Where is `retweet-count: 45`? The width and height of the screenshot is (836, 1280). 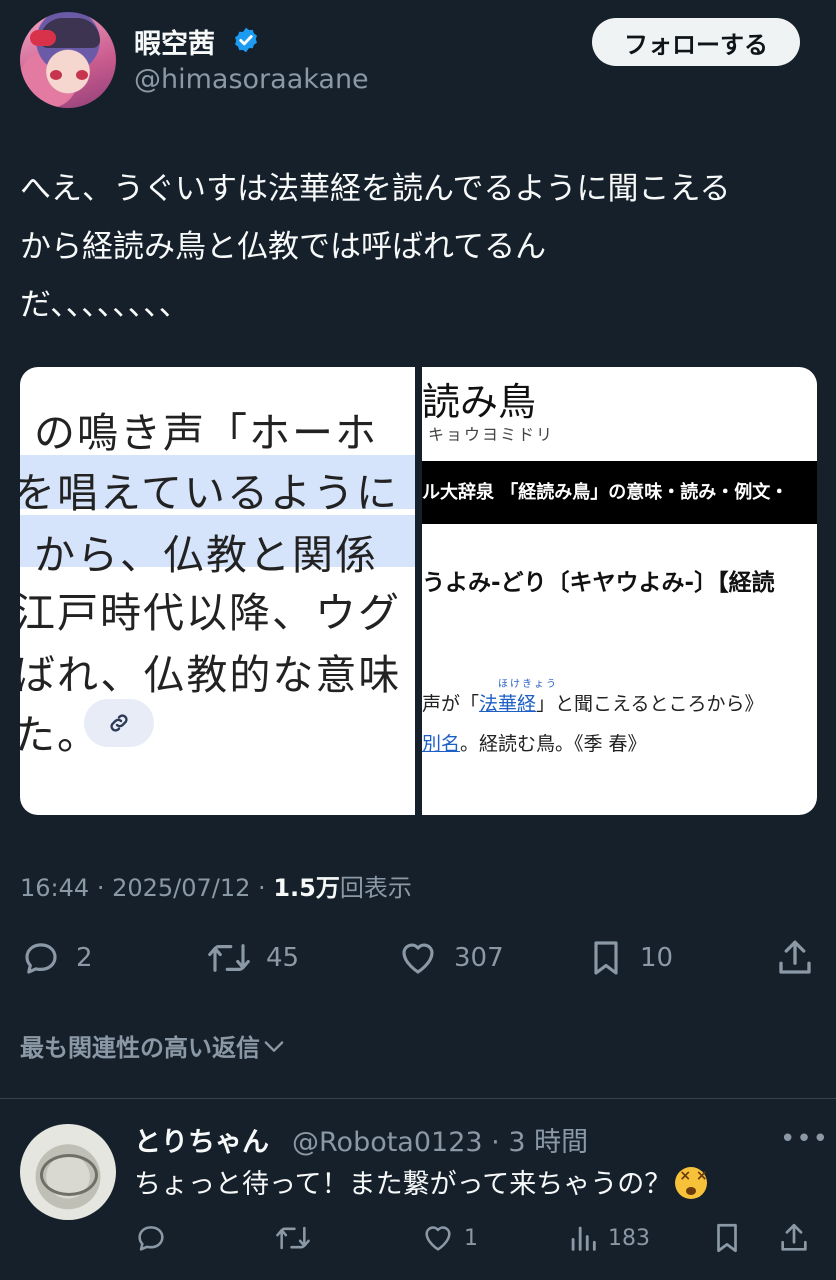 retweet-count: 45 is located at coordinates (283, 958).